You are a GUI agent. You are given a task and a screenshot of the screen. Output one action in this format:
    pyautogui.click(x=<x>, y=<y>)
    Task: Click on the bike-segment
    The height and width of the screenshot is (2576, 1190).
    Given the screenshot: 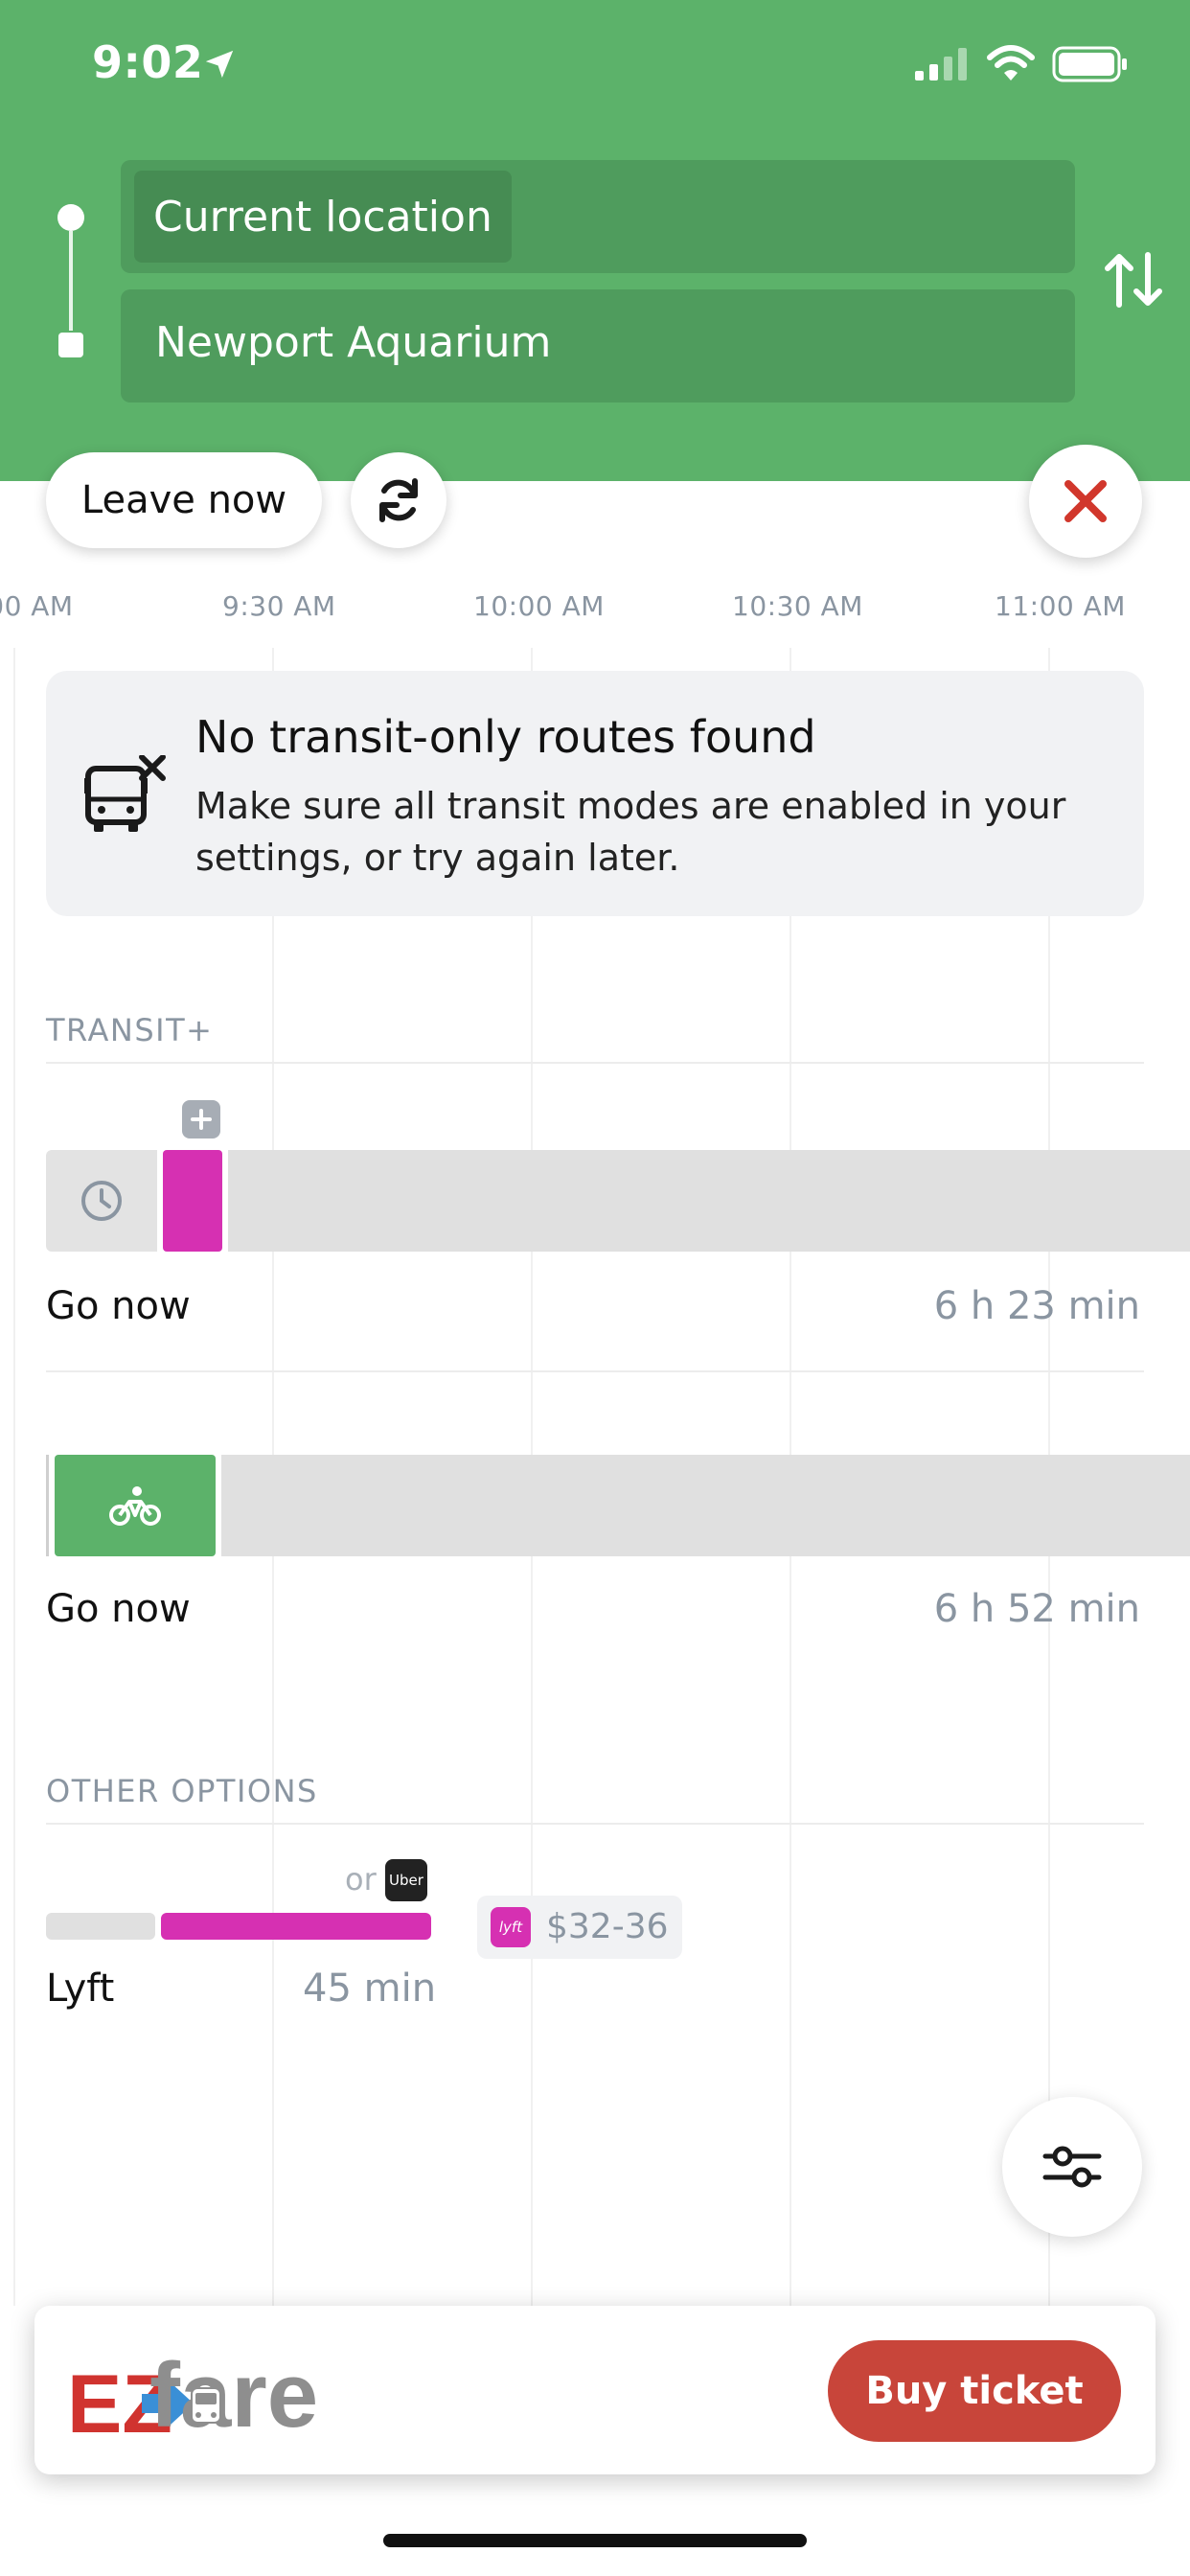 What is the action you would take?
    pyautogui.click(x=136, y=1506)
    